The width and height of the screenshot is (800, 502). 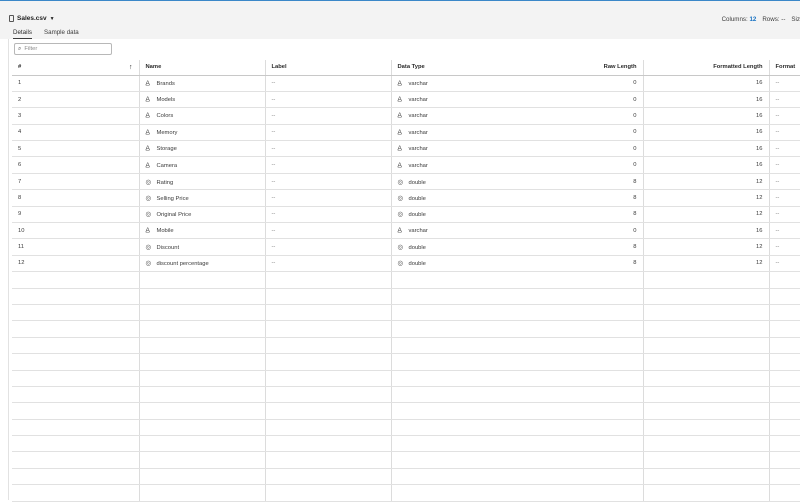 I want to click on cell-name: ◎ Selling Price, so click(x=201, y=198).